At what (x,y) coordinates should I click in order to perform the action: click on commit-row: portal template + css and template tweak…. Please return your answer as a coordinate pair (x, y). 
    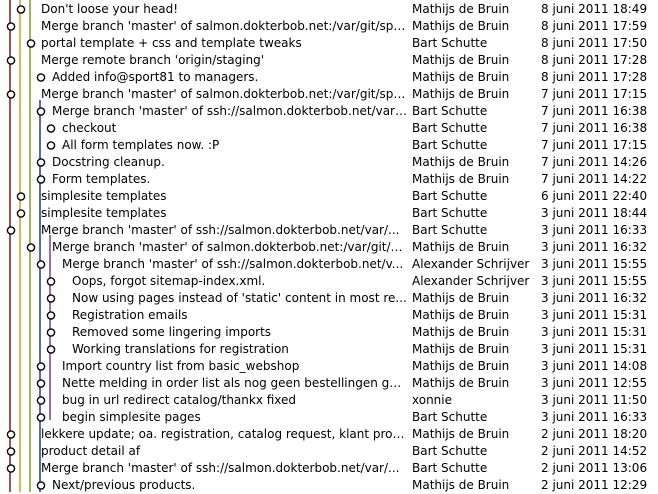
    Looking at the image, I should click on (329, 43).